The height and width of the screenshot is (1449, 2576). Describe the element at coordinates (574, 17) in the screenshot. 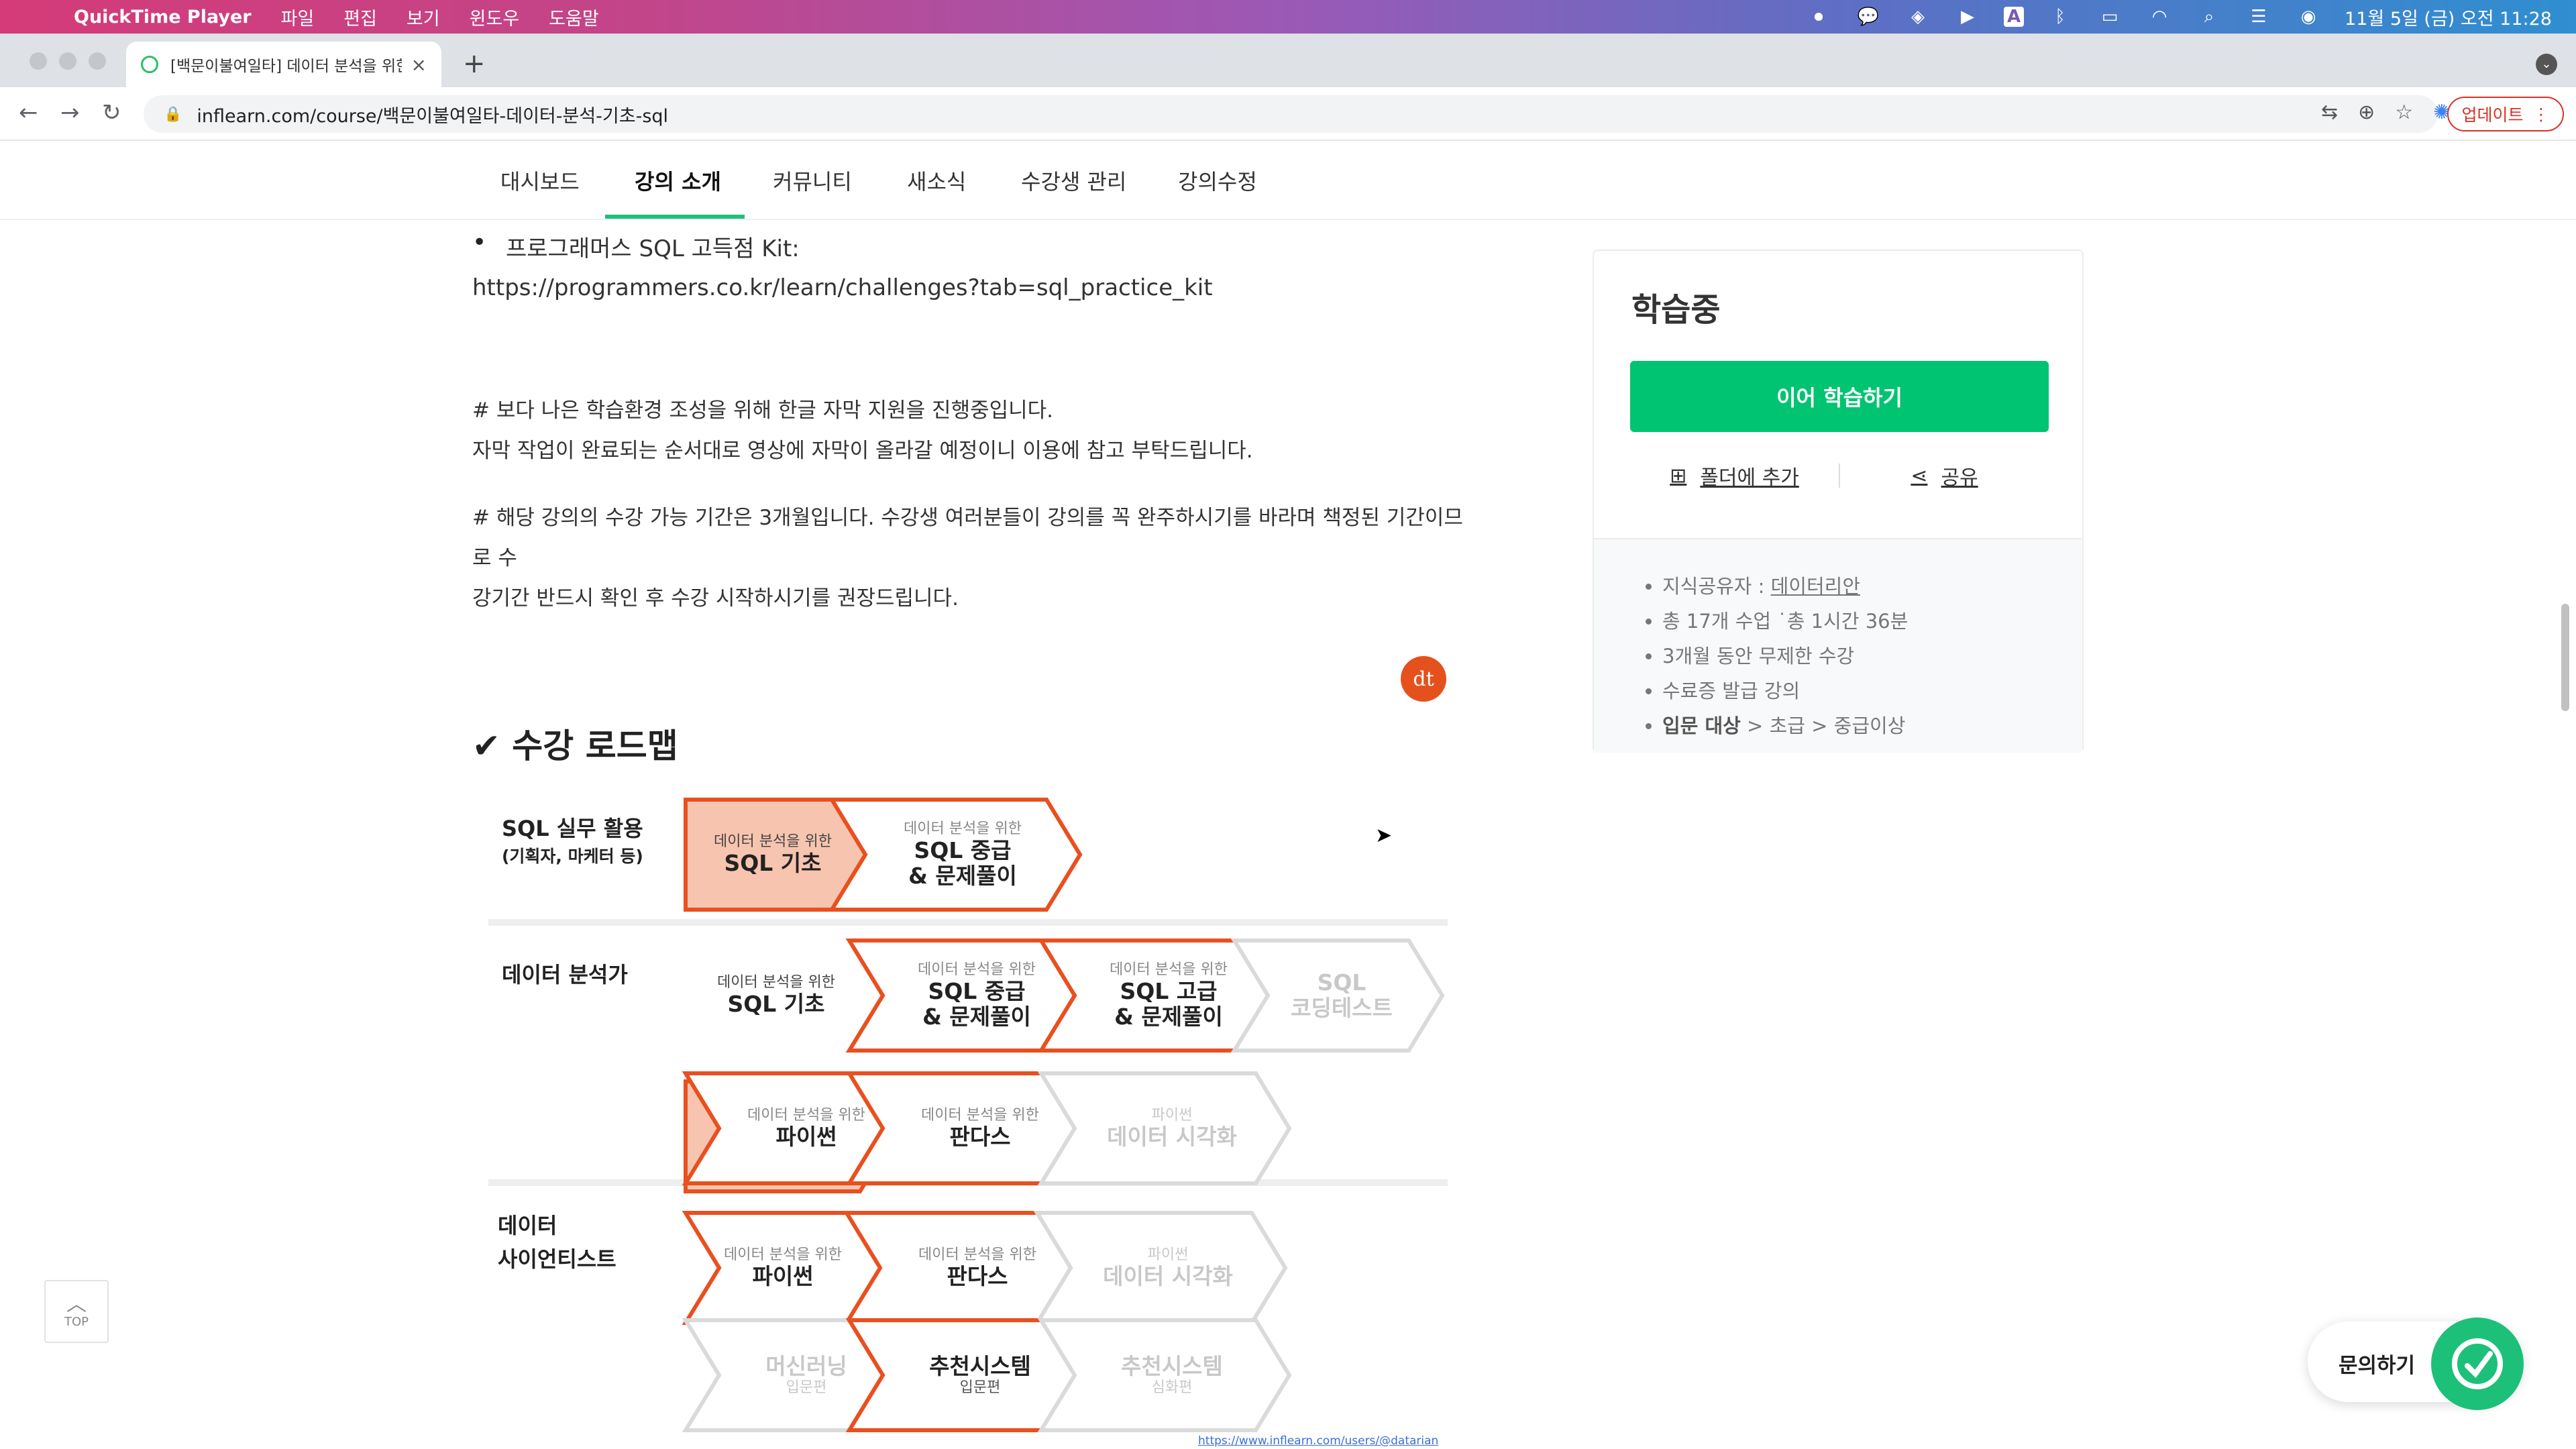

I see `menu-help: 도움말` at that location.